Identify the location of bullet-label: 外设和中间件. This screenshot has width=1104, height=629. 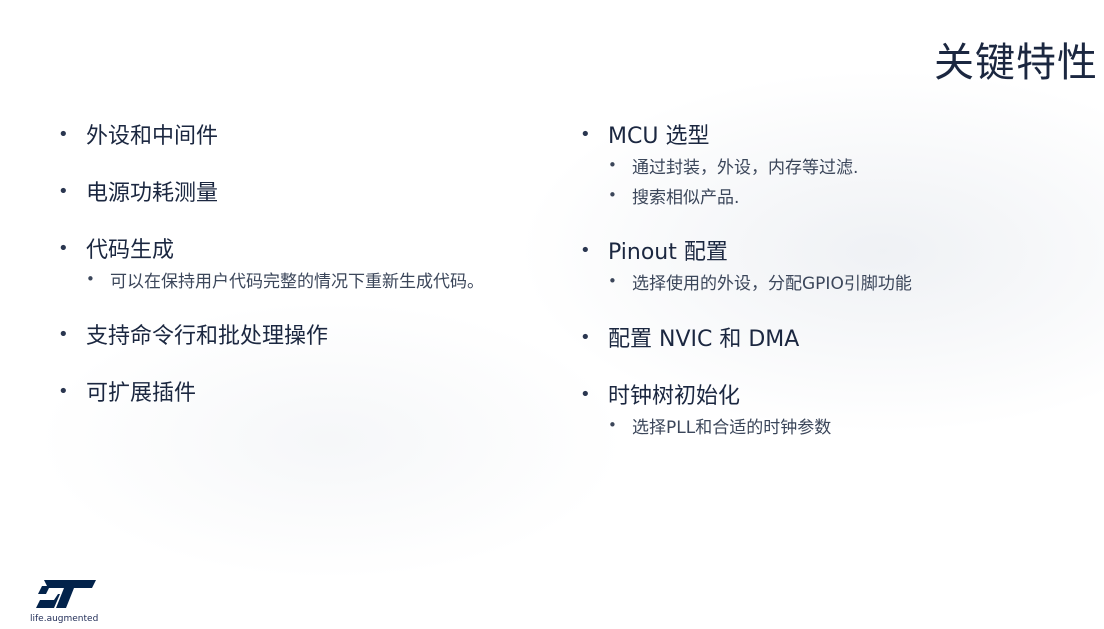
(152, 136).